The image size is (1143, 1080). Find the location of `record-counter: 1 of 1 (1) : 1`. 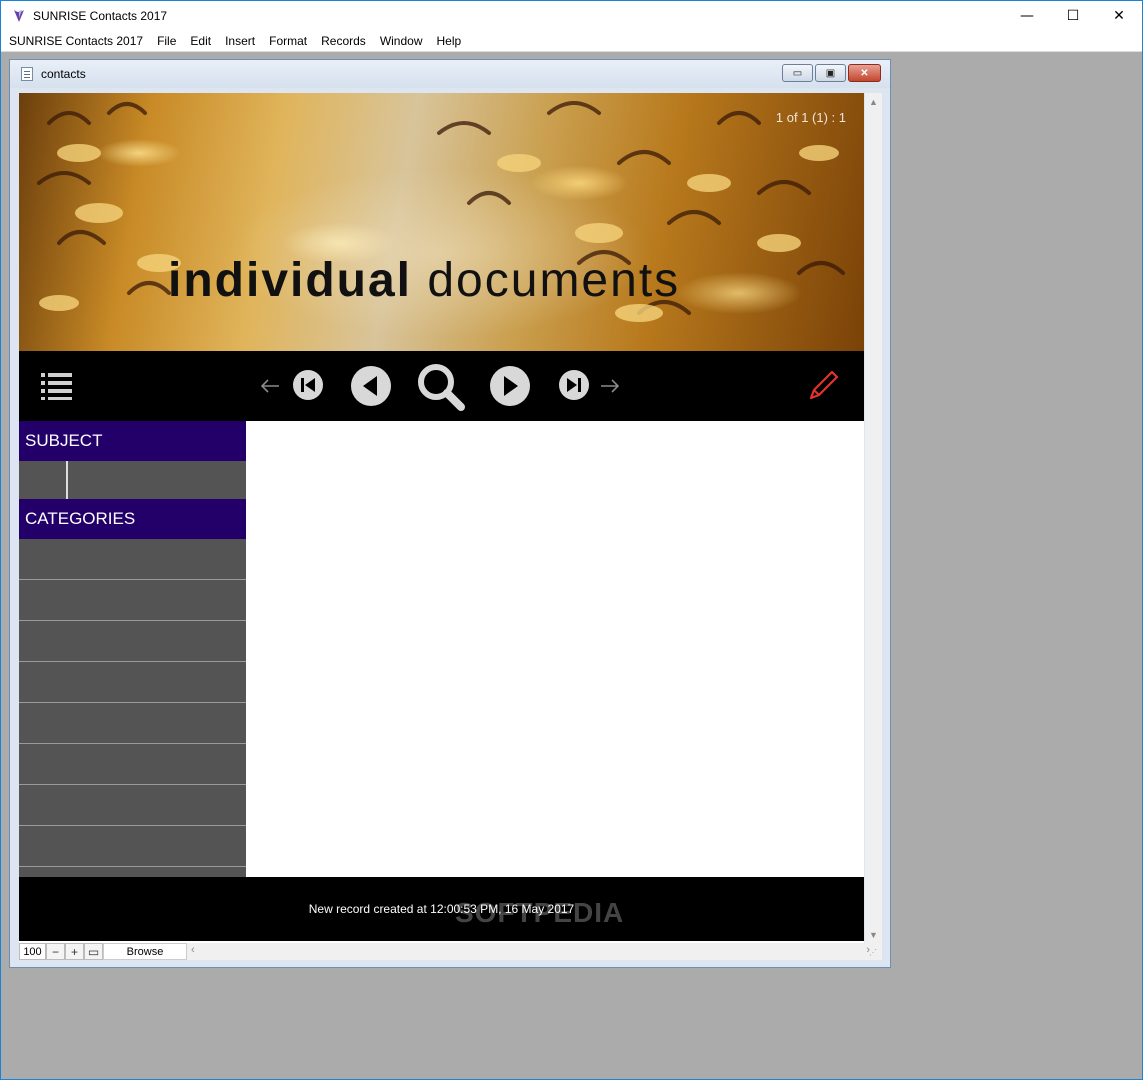

record-counter: 1 of 1 (1) : 1 is located at coordinates (810, 117).